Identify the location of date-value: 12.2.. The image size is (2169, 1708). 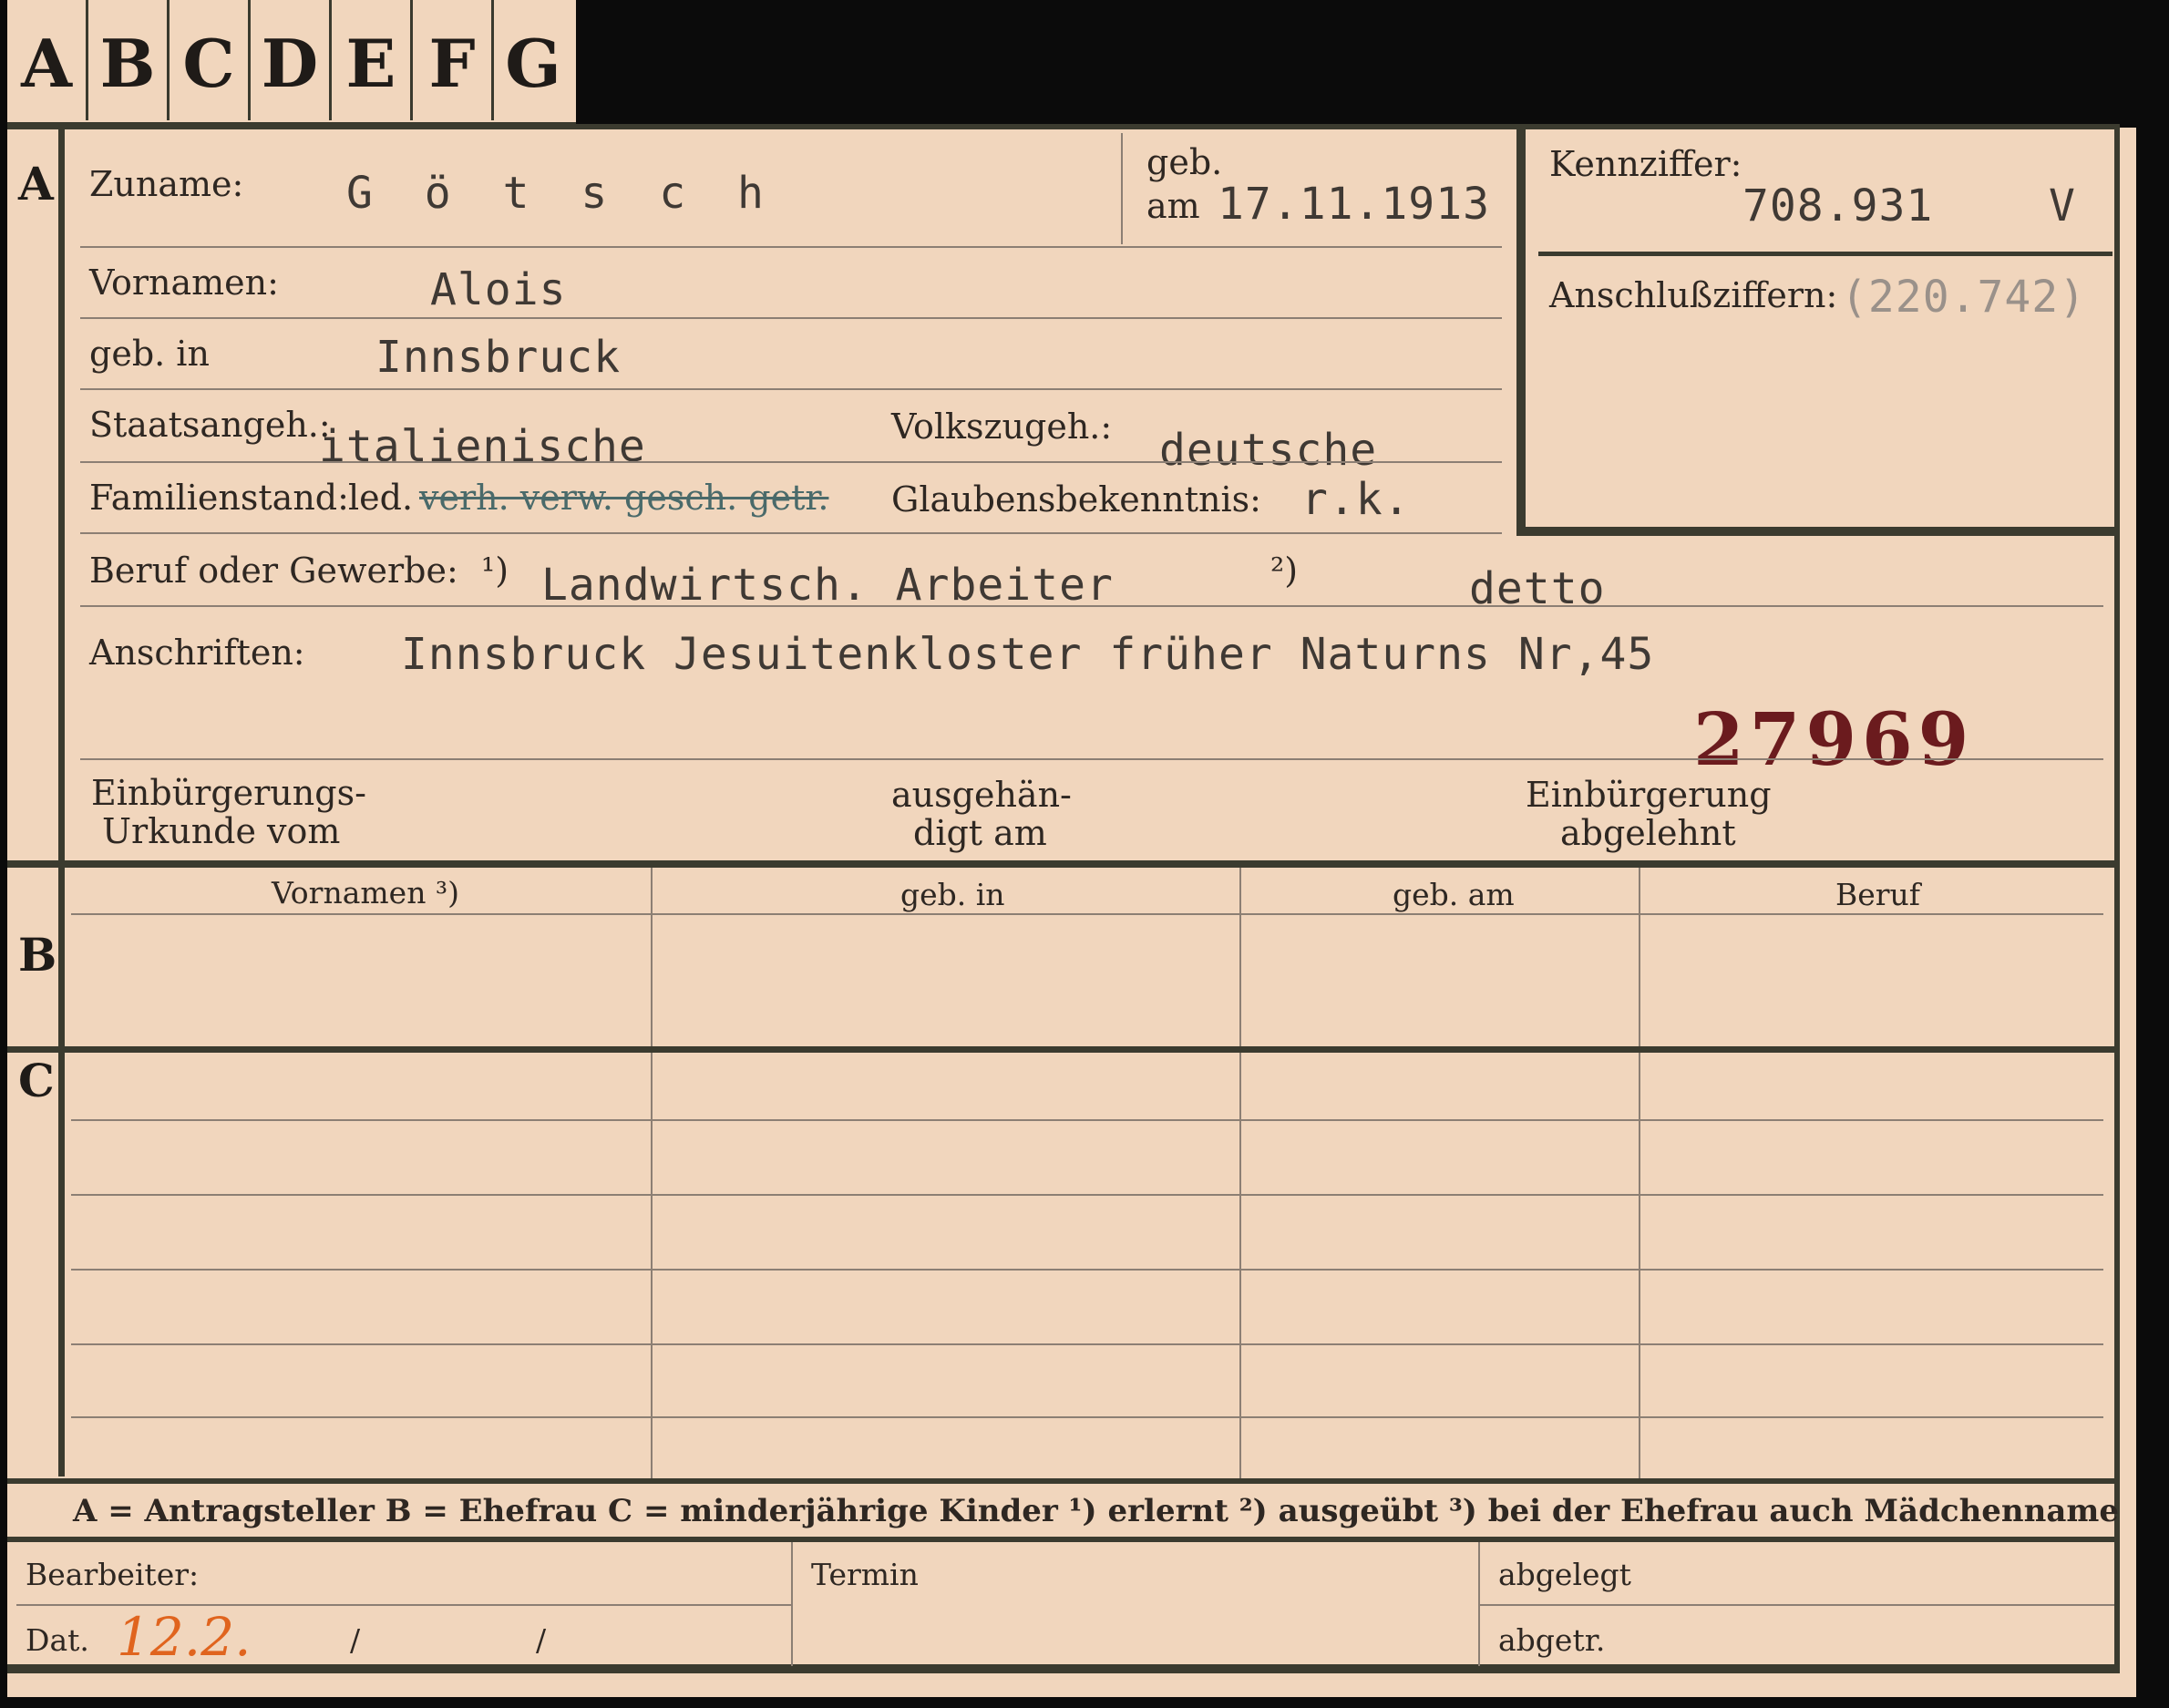
(184, 1637).